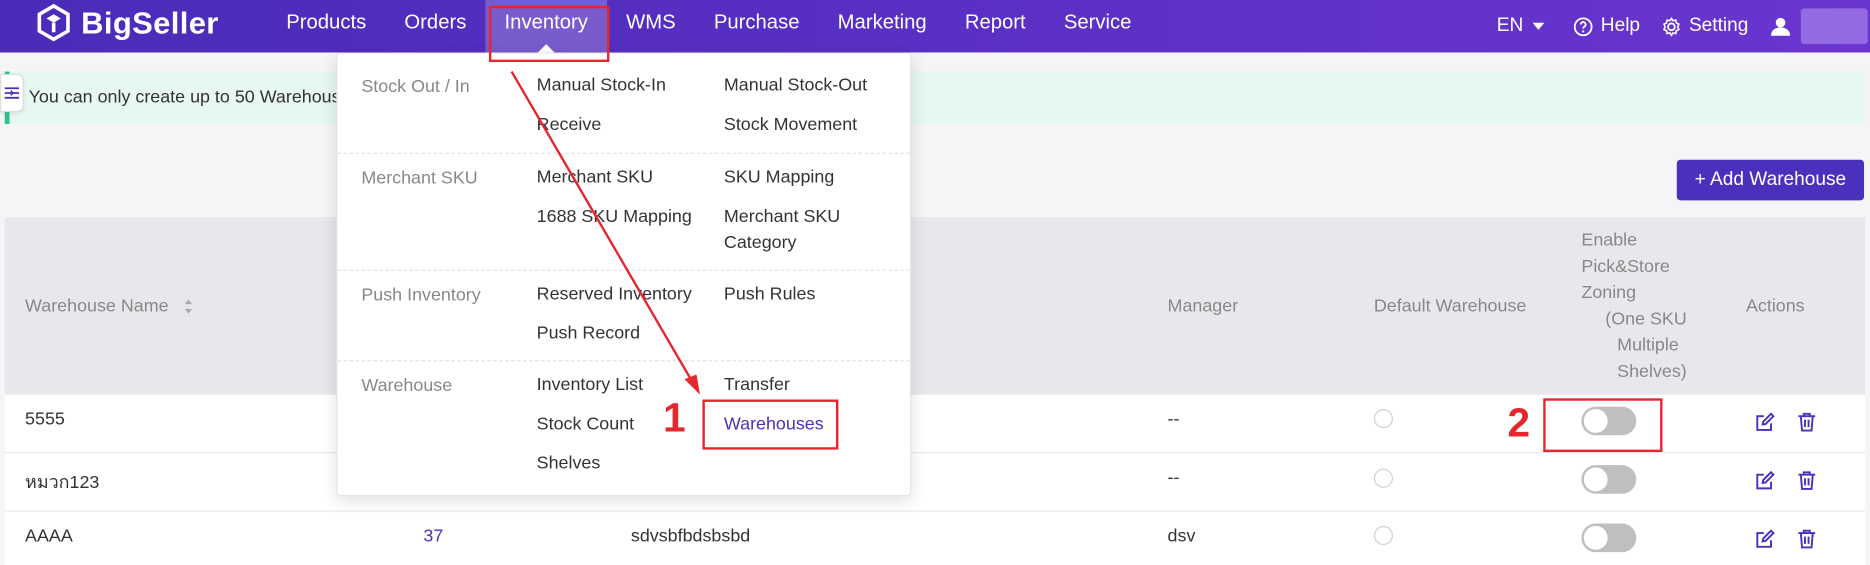 Image resolution: width=1870 pixels, height=565 pixels. What do you see at coordinates (569, 464) in the screenshot?
I see `menu-item-shelves: Shelves` at bounding box center [569, 464].